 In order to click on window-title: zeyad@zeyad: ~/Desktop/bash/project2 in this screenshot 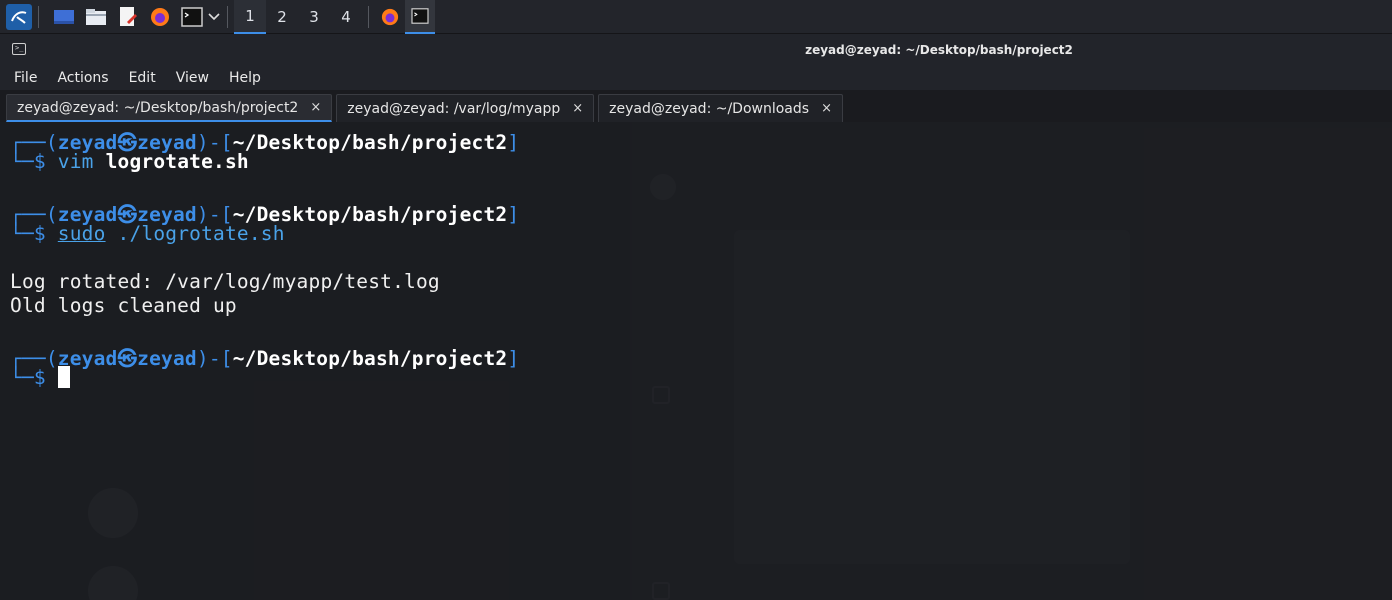, I will do `click(939, 50)`.